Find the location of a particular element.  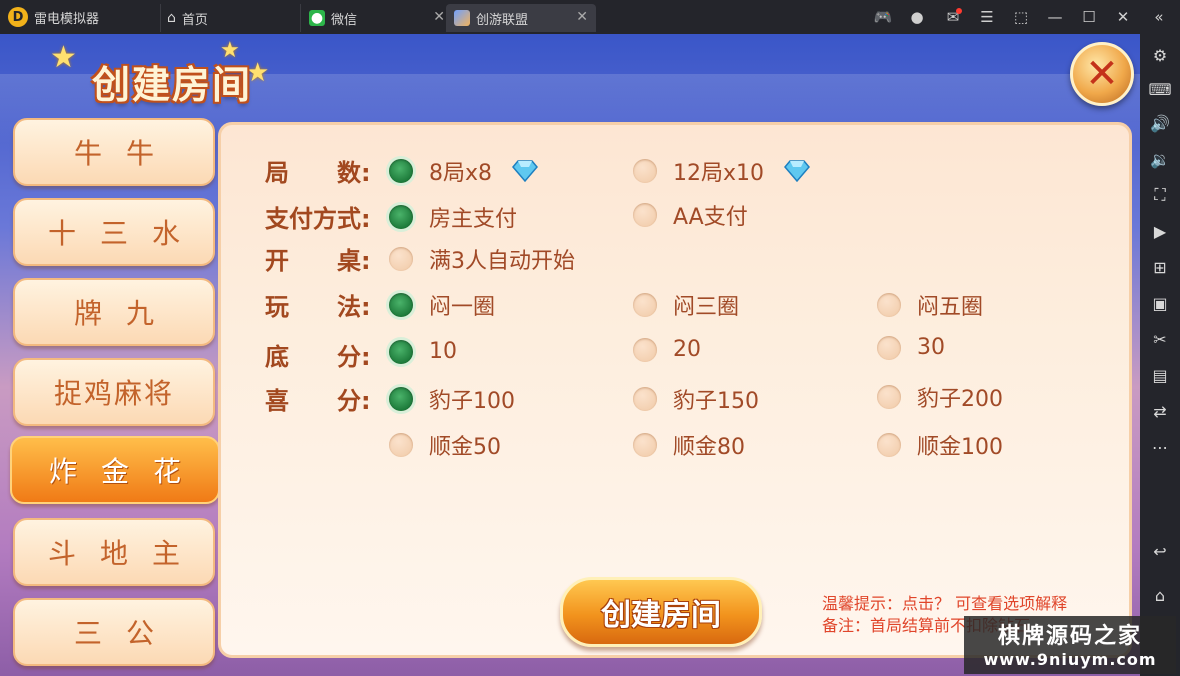

emulator-brand: D 雷电模拟器 is located at coordinates (53, 17).